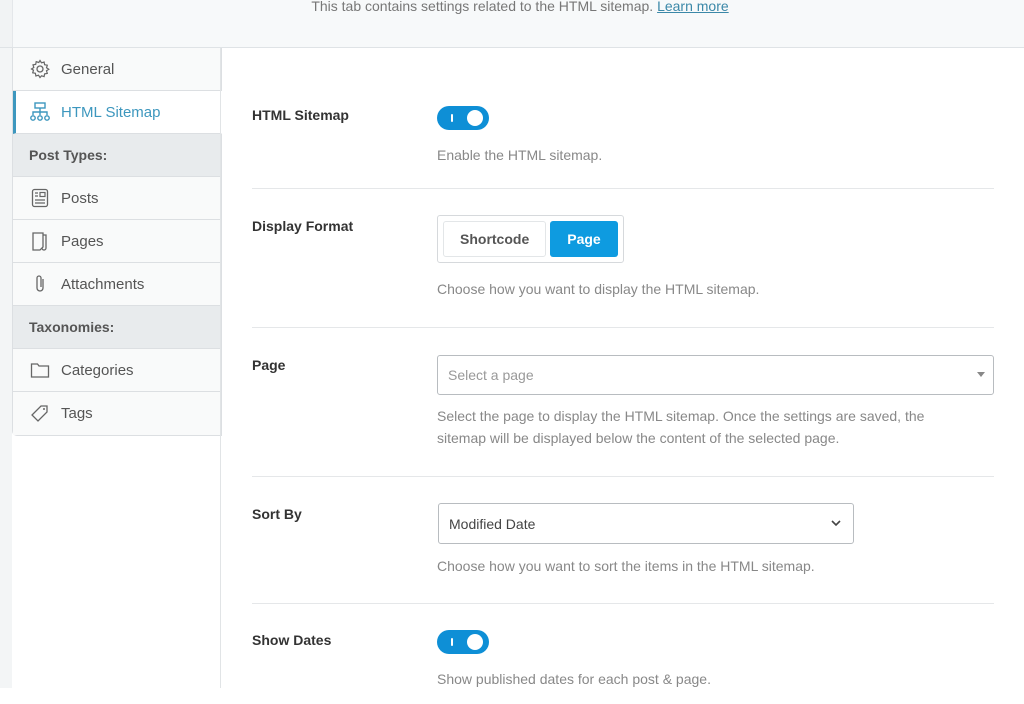  Describe the element at coordinates (495, 239) in the screenshot. I see `shortcode-option: Shortcode` at that location.